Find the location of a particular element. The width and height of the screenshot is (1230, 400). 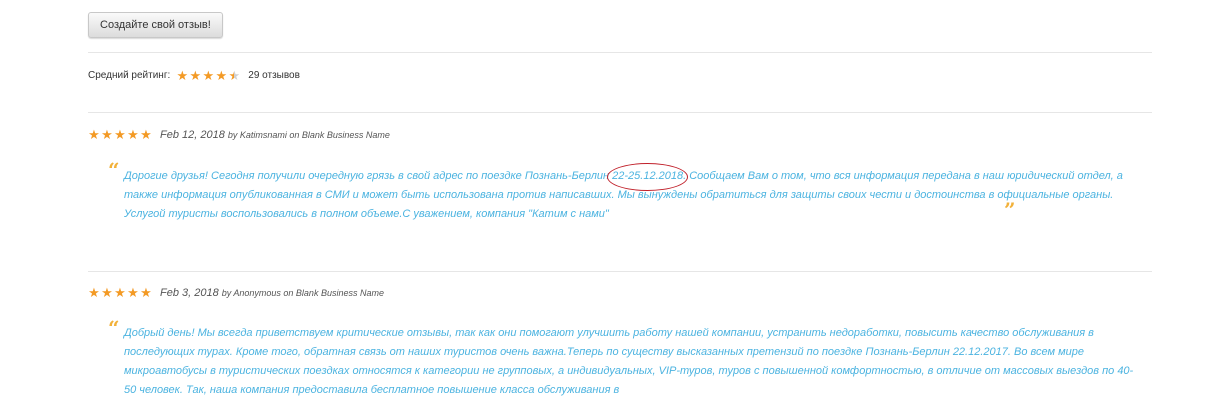

create-review-button: Создайте свой отзыв! is located at coordinates (155, 25).